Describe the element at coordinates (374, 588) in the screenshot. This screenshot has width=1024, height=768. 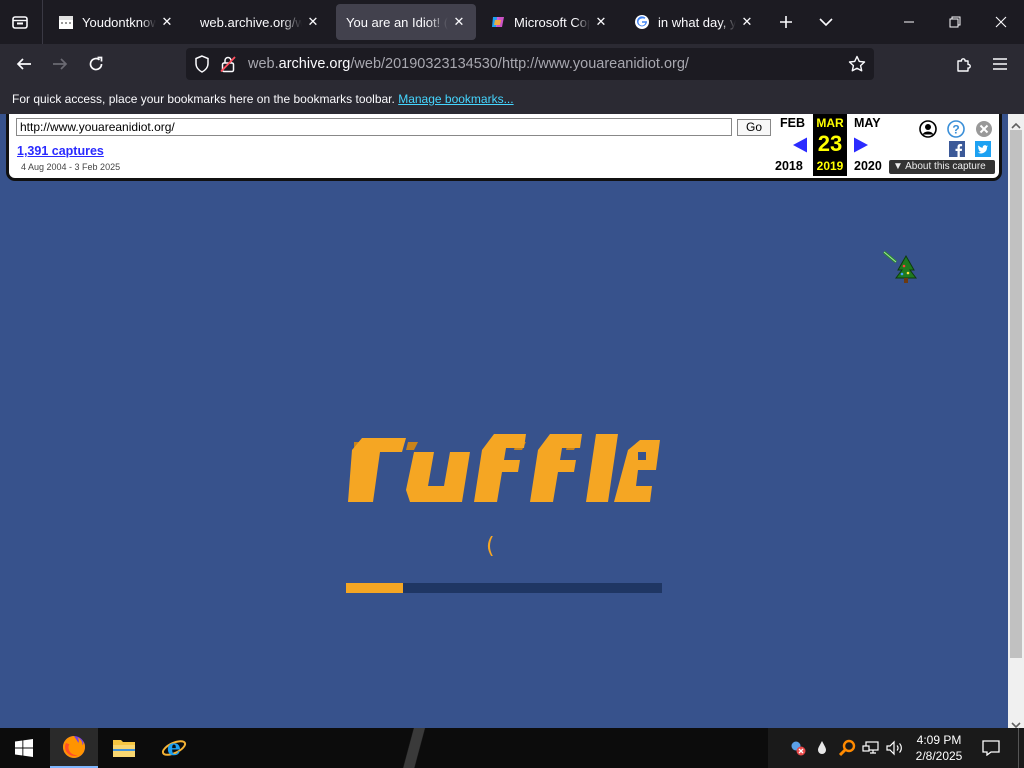
I see `loading-progress-fill` at that location.